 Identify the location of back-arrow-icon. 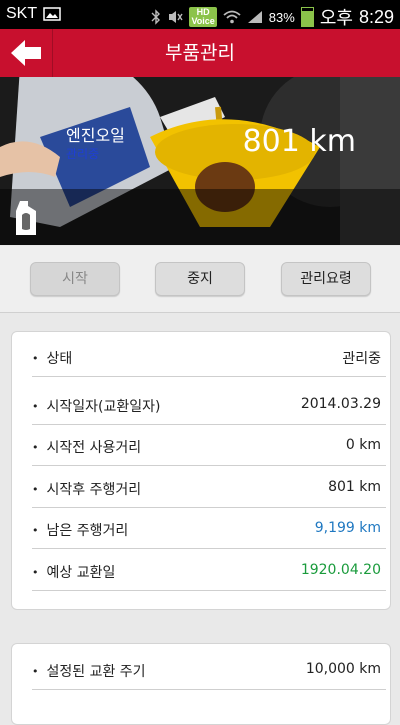
(26, 53).